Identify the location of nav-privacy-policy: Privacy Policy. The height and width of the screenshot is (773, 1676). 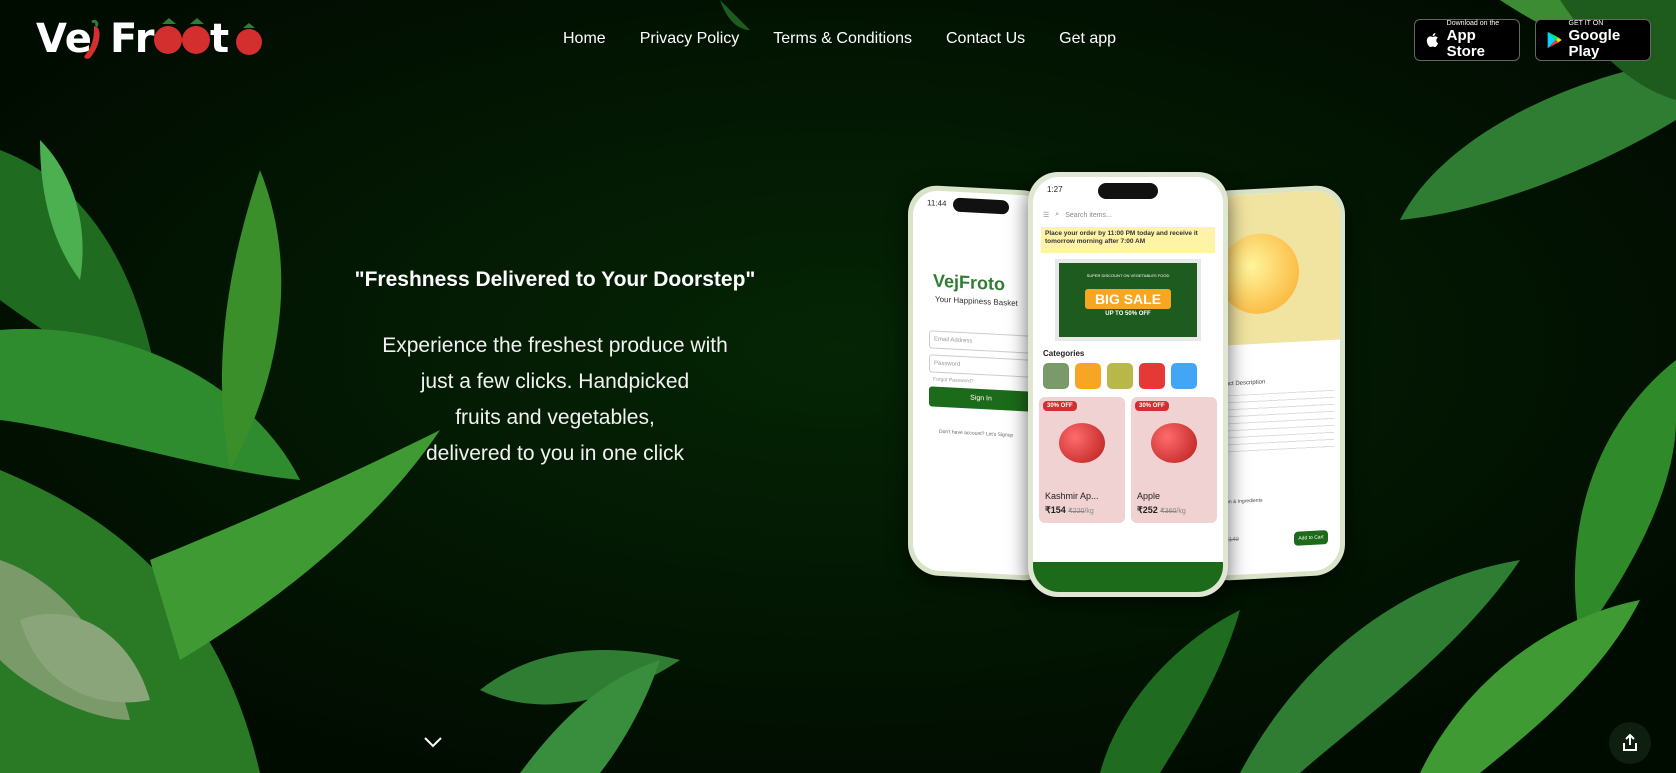
(690, 39).